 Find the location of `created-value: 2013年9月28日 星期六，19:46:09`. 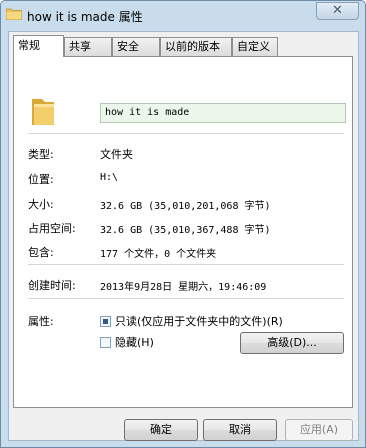

created-value: 2013年9月28日 星期六，19:46:09 is located at coordinates (183, 287).